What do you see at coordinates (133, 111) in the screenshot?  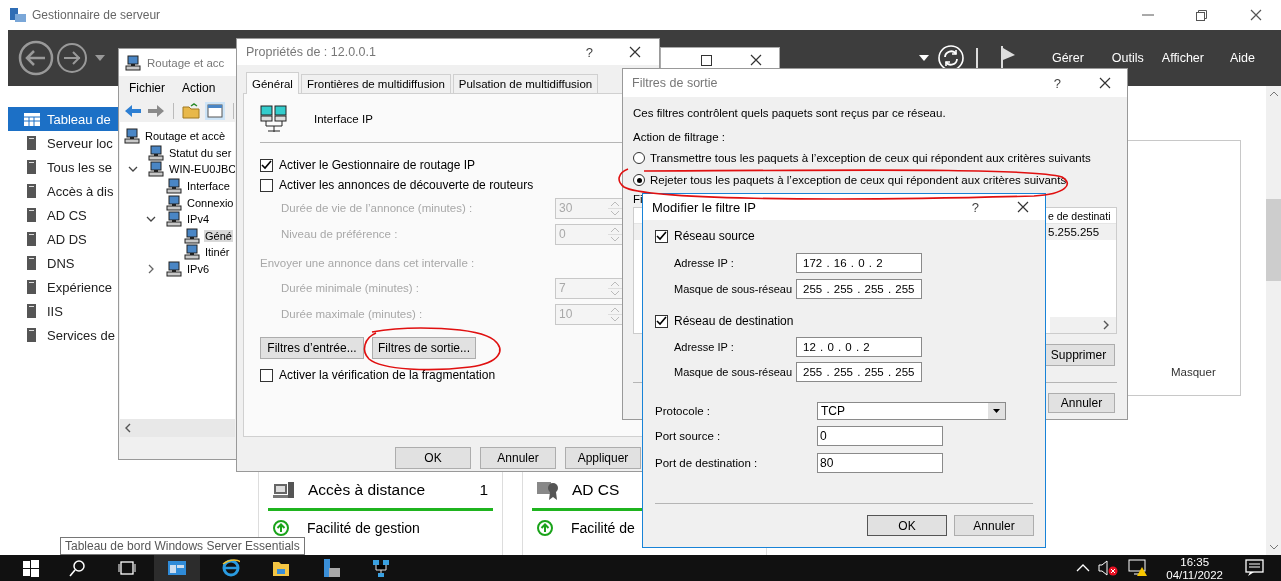 I see `back-arrow-icon` at bounding box center [133, 111].